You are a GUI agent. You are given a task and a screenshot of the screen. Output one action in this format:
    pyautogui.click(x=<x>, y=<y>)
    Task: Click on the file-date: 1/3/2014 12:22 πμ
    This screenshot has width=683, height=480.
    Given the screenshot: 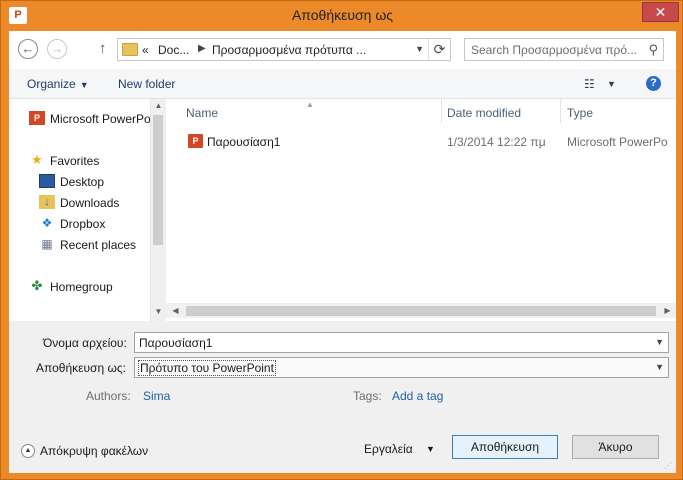 What is the action you would take?
    pyautogui.click(x=496, y=142)
    